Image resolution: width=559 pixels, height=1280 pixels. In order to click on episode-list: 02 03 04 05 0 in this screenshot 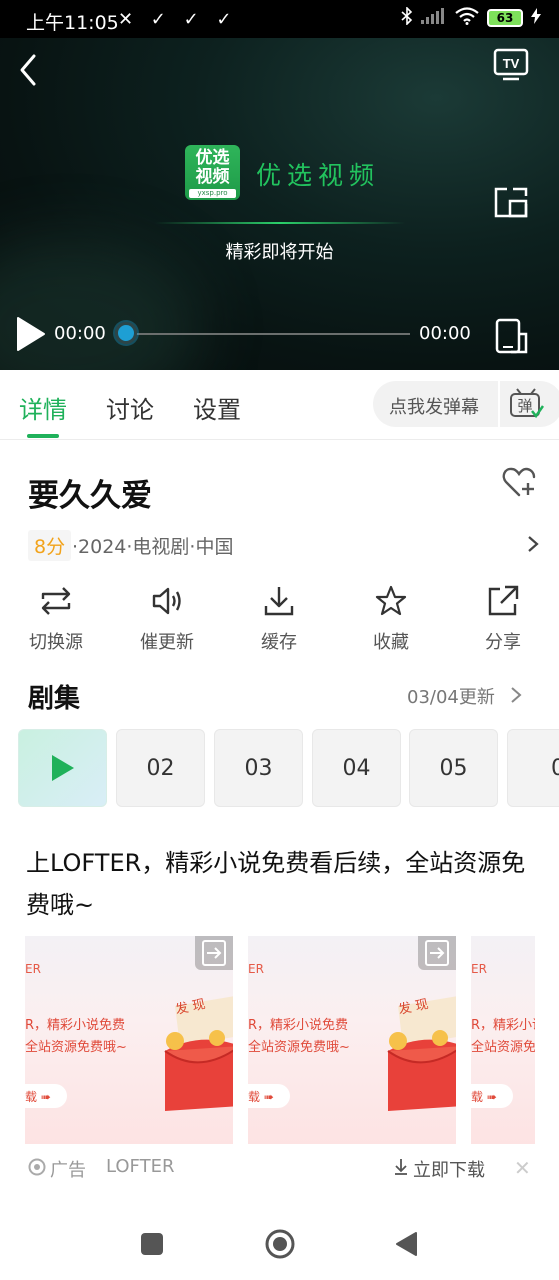, I will do `click(288, 768)`.